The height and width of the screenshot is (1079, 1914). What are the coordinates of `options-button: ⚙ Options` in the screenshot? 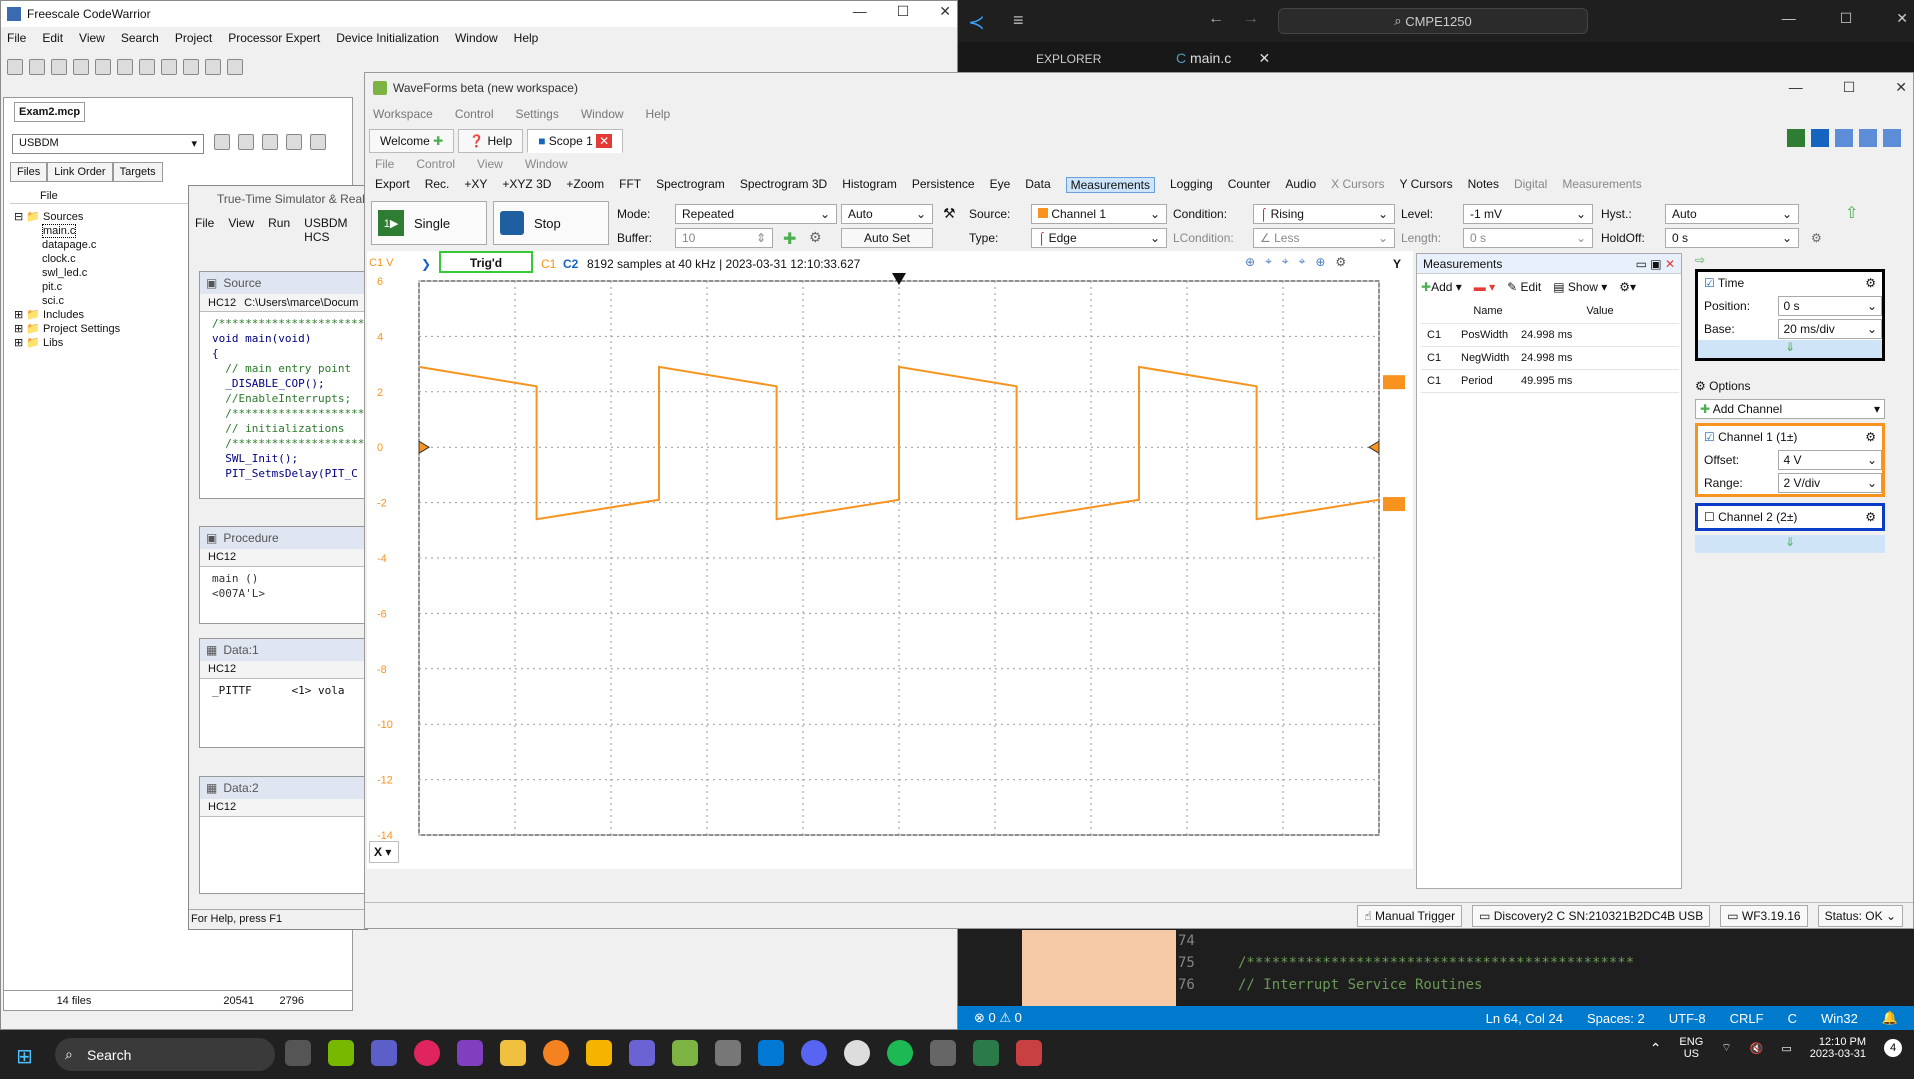 It's located at (1722, 386).